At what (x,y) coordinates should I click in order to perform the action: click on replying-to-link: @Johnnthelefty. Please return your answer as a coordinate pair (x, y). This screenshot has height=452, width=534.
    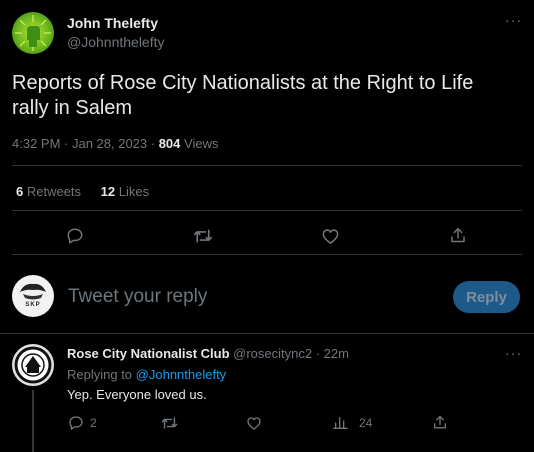
    Looking at the image, I should click on (181, 374).